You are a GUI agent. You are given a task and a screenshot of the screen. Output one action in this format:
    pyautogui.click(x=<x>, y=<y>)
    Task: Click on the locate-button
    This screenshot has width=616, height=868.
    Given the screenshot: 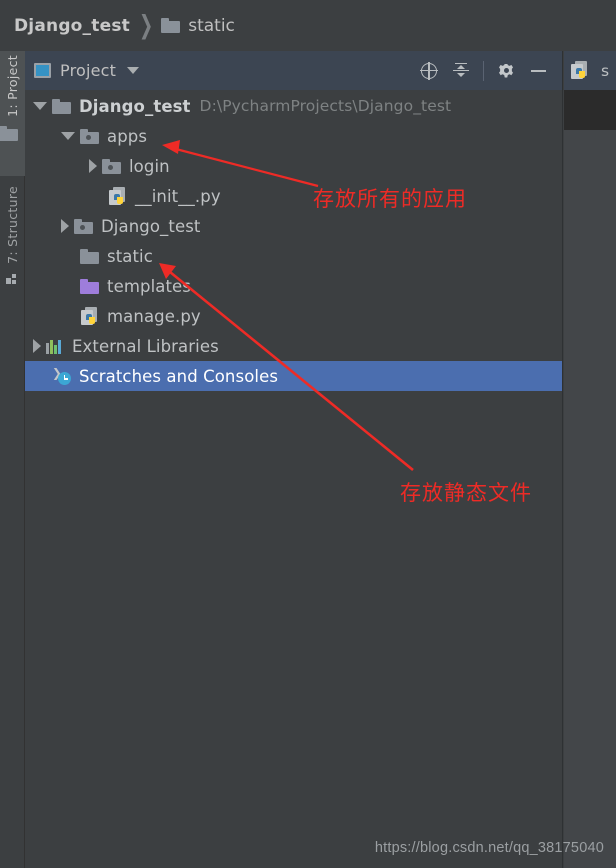 What is the action you would take?
    pyautogui.click(x=429, y=71)
    